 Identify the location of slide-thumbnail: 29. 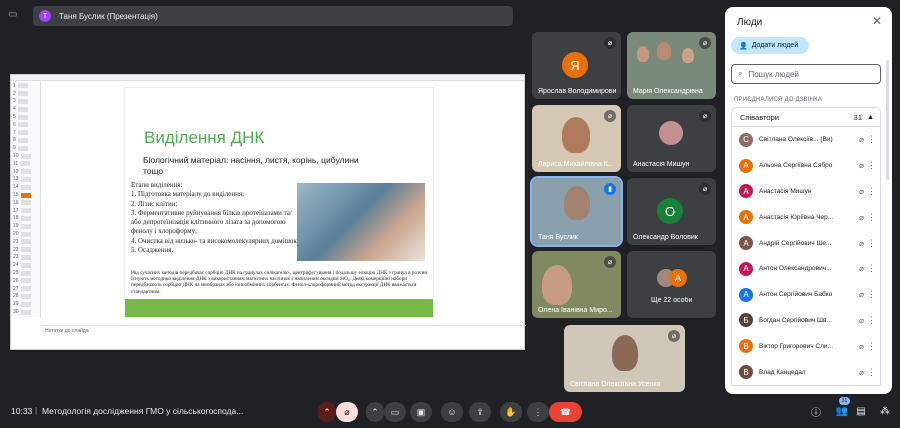
(25, 304).